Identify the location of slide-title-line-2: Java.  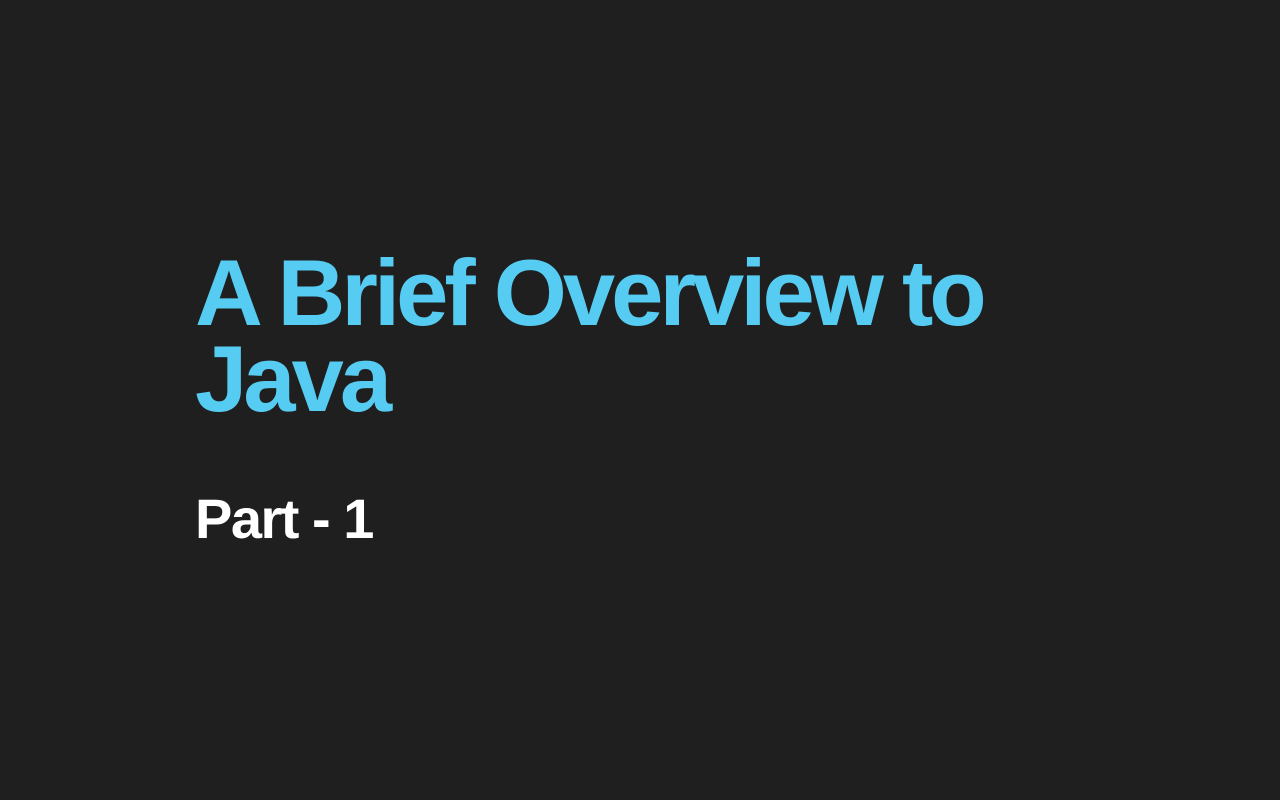
(293, 378).